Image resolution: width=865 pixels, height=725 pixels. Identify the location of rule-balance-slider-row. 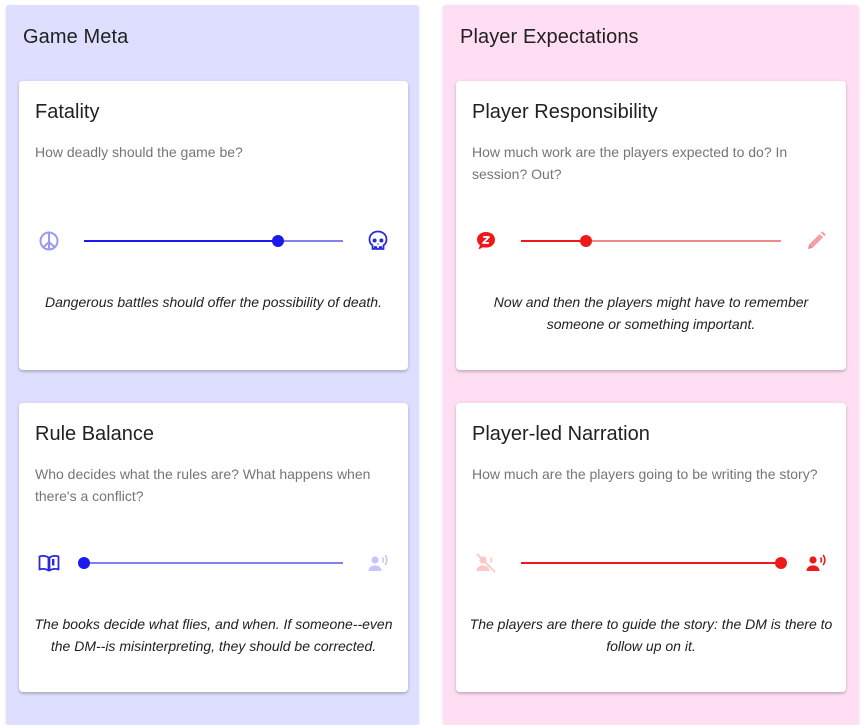
(213, 563).